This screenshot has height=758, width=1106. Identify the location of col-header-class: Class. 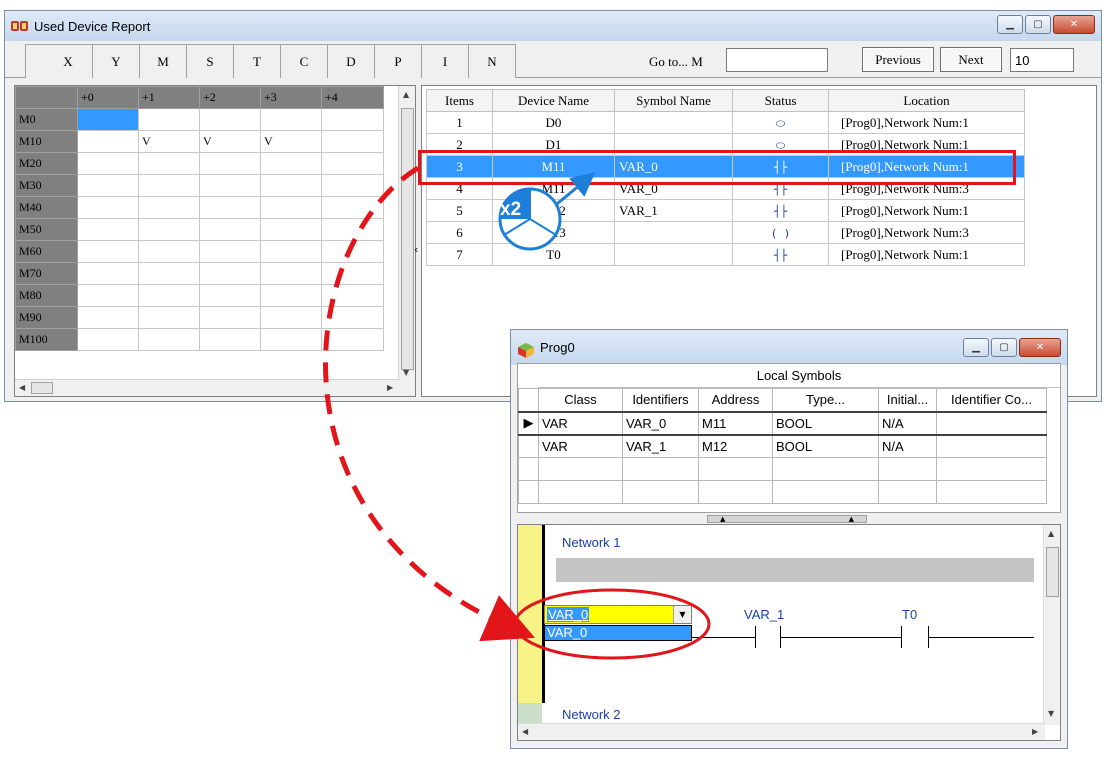
(580, 400).